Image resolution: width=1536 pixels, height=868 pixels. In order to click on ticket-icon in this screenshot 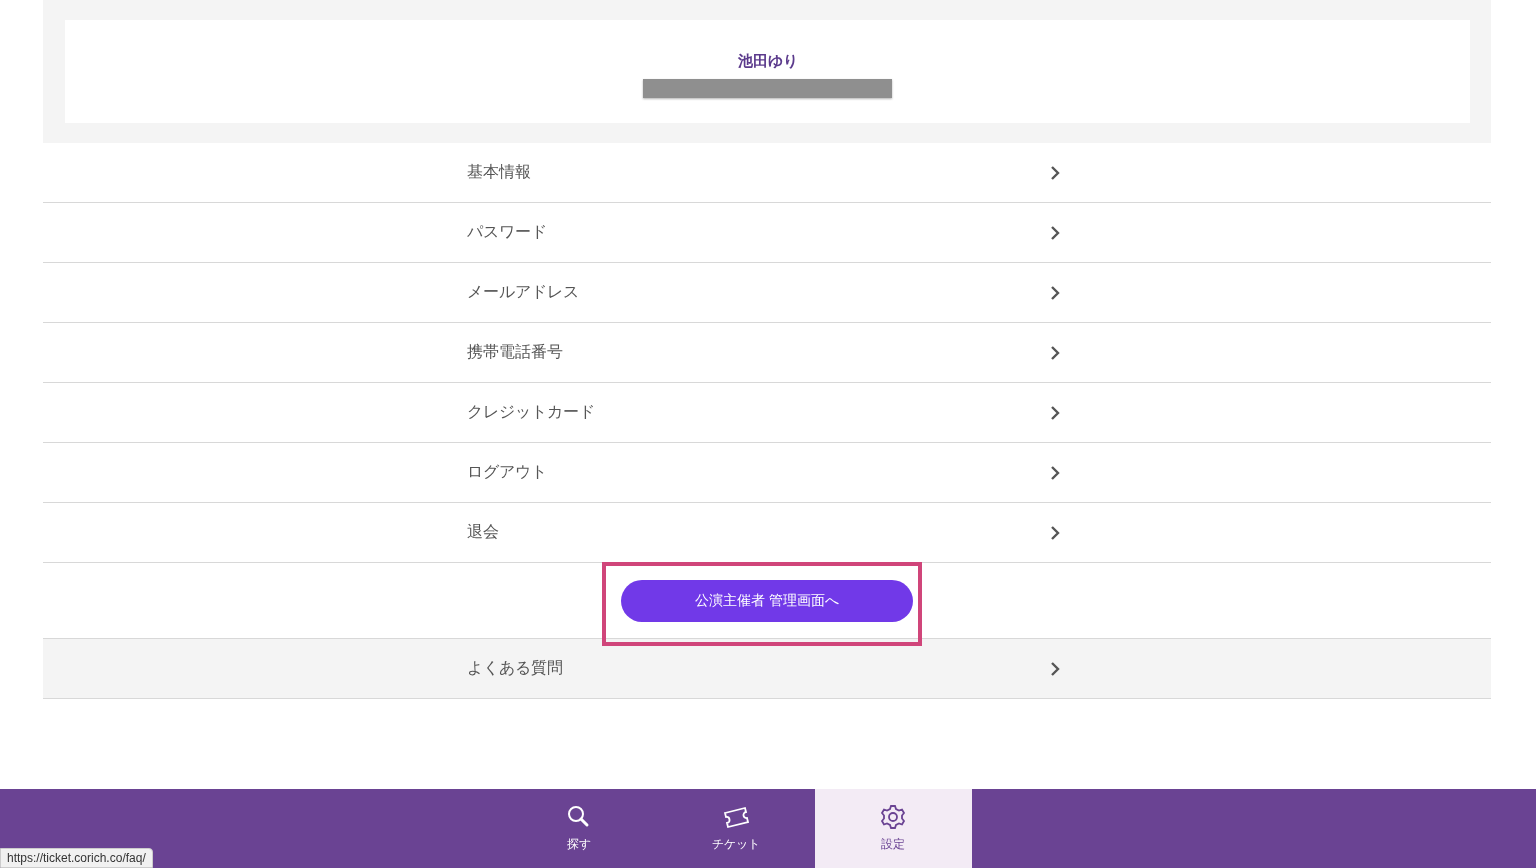, I will do `click(736, 817)`.